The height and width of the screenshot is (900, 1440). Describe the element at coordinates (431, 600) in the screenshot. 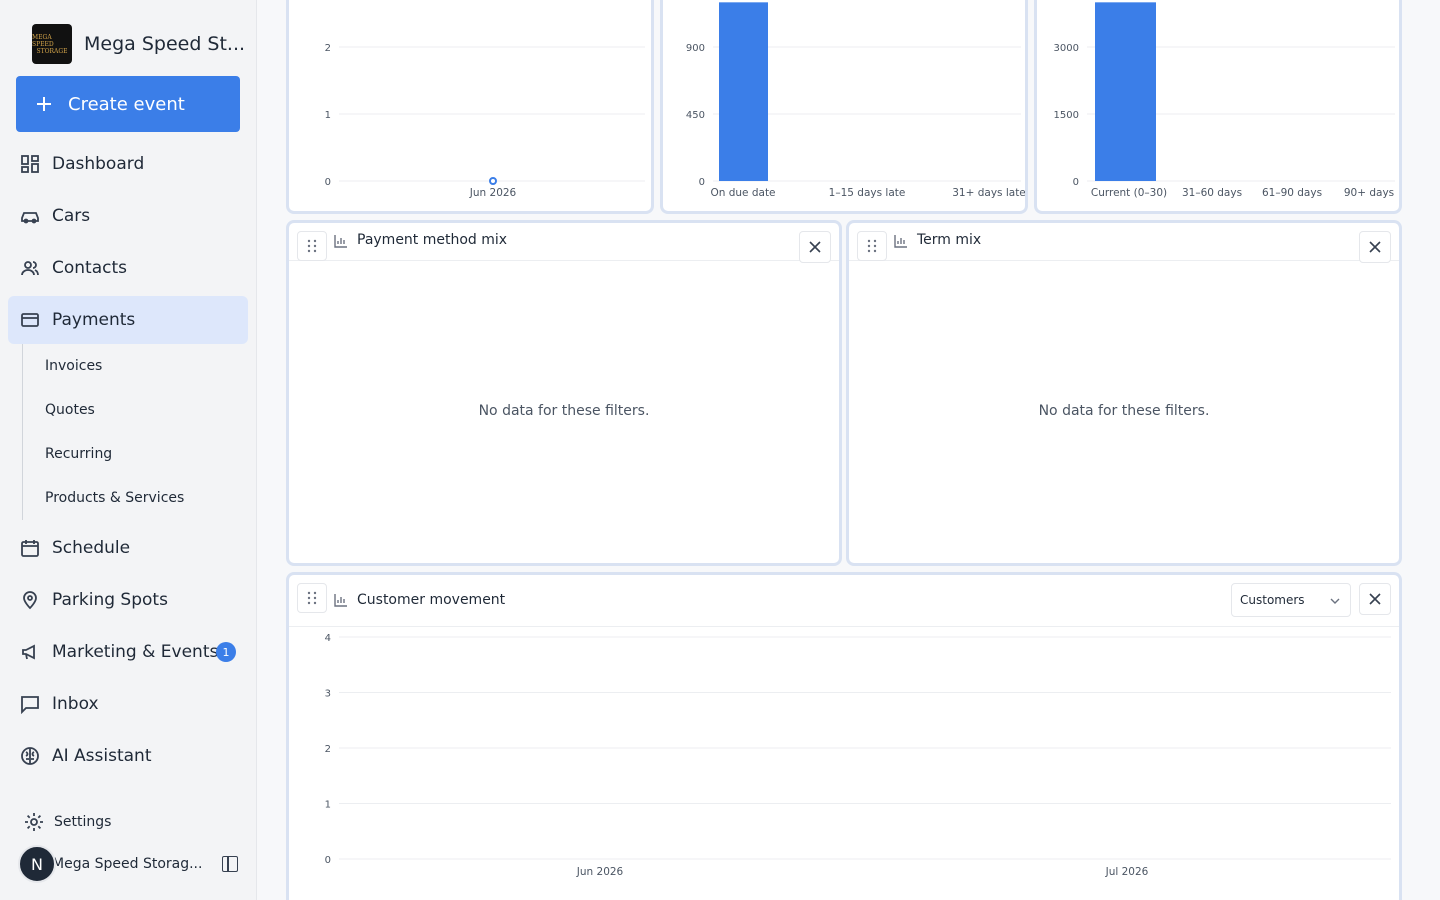

I see `card-title: Customer movement` at that location.